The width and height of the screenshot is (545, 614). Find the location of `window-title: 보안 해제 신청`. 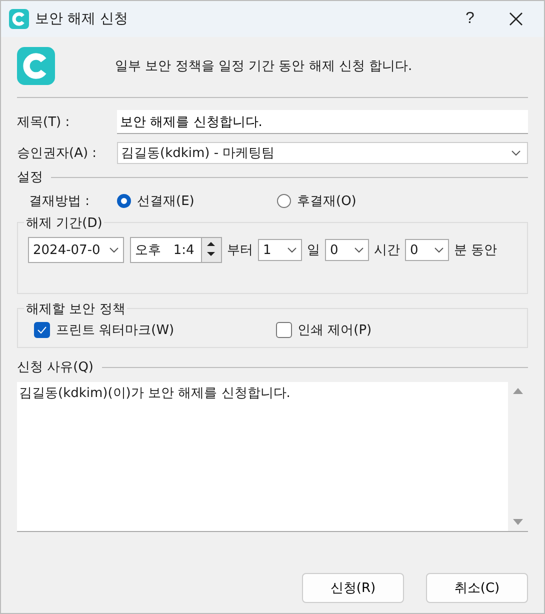

window-title: 보안 해제 신청 is located at coordinates (82, 19).